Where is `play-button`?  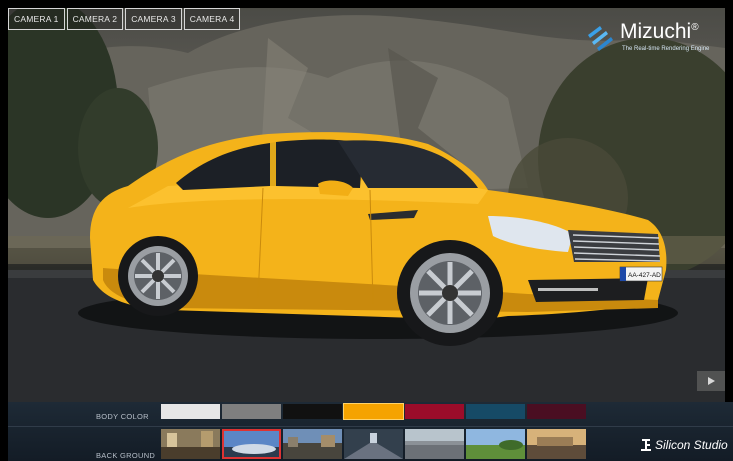 play-button is located at coordinates (711, 381).